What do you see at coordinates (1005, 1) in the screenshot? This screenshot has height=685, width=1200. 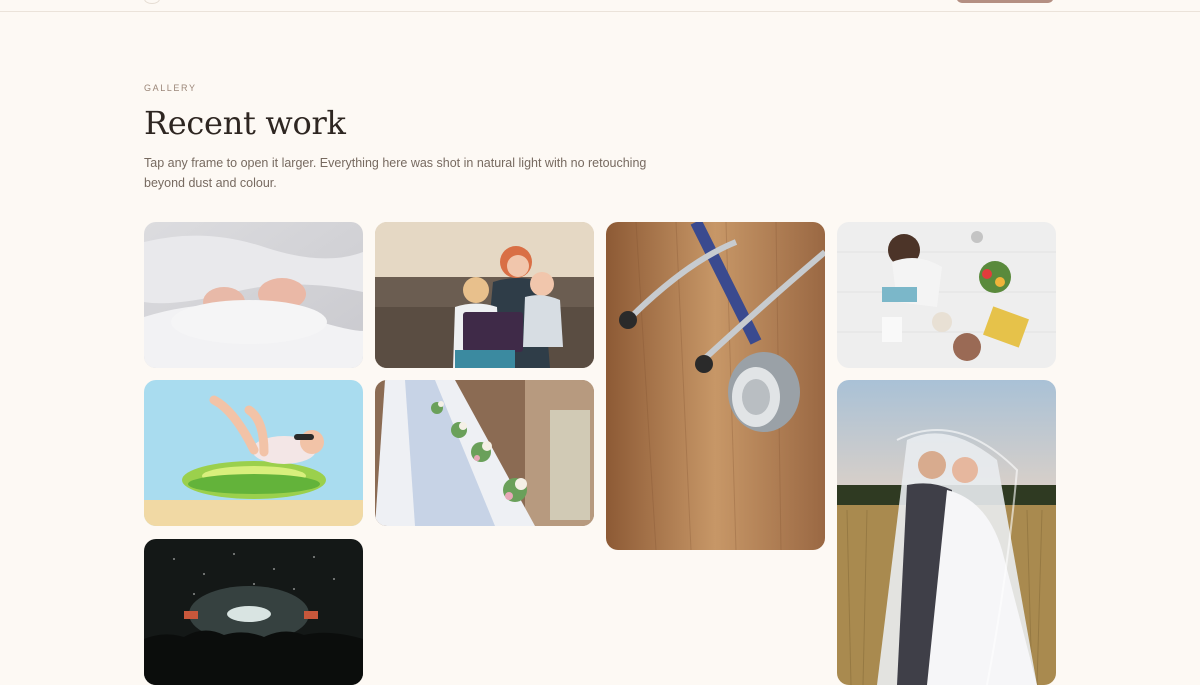 I see `nav-cta-button` at bounding box center [1005, 1].